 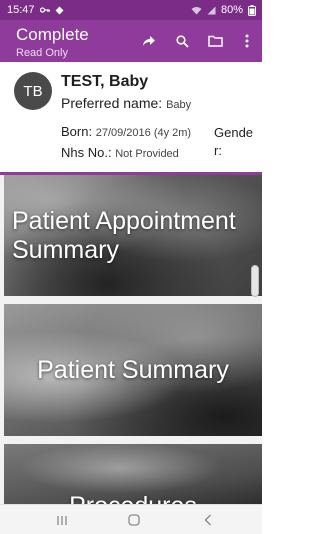 I want to click on toolbar-subtitle: Read Only, so click(x=42, y=53).